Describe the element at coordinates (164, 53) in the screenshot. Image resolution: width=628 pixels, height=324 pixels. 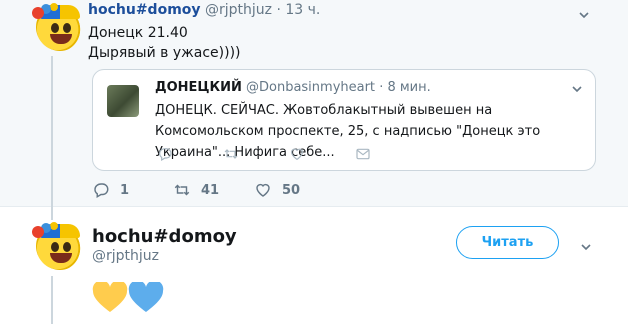
I see `tweet-text-line: Дырявый в ужасе))))` at that location.